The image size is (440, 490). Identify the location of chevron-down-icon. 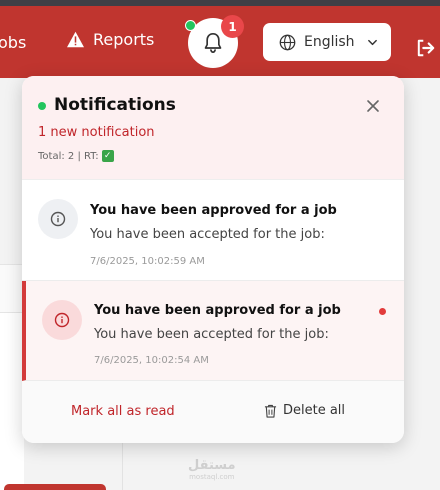
(372, 42).